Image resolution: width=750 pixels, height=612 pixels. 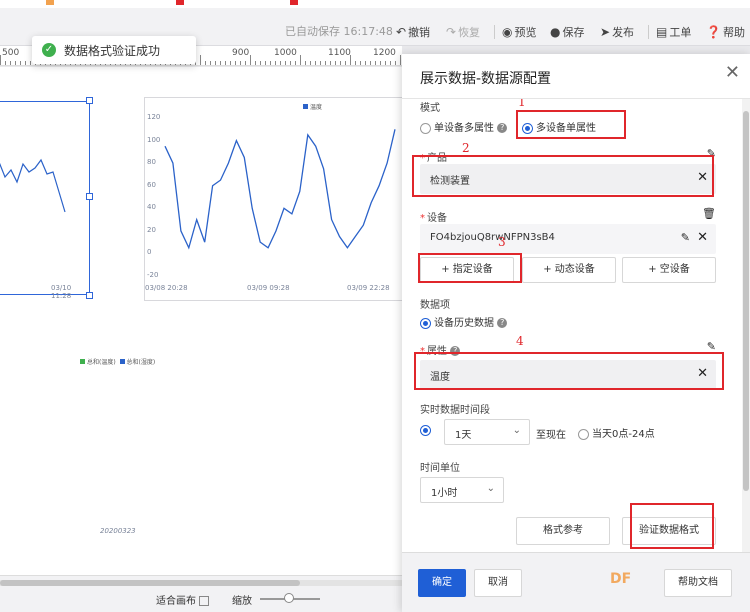 I want to click on left-chart-svg, so click(x=33, y=185).